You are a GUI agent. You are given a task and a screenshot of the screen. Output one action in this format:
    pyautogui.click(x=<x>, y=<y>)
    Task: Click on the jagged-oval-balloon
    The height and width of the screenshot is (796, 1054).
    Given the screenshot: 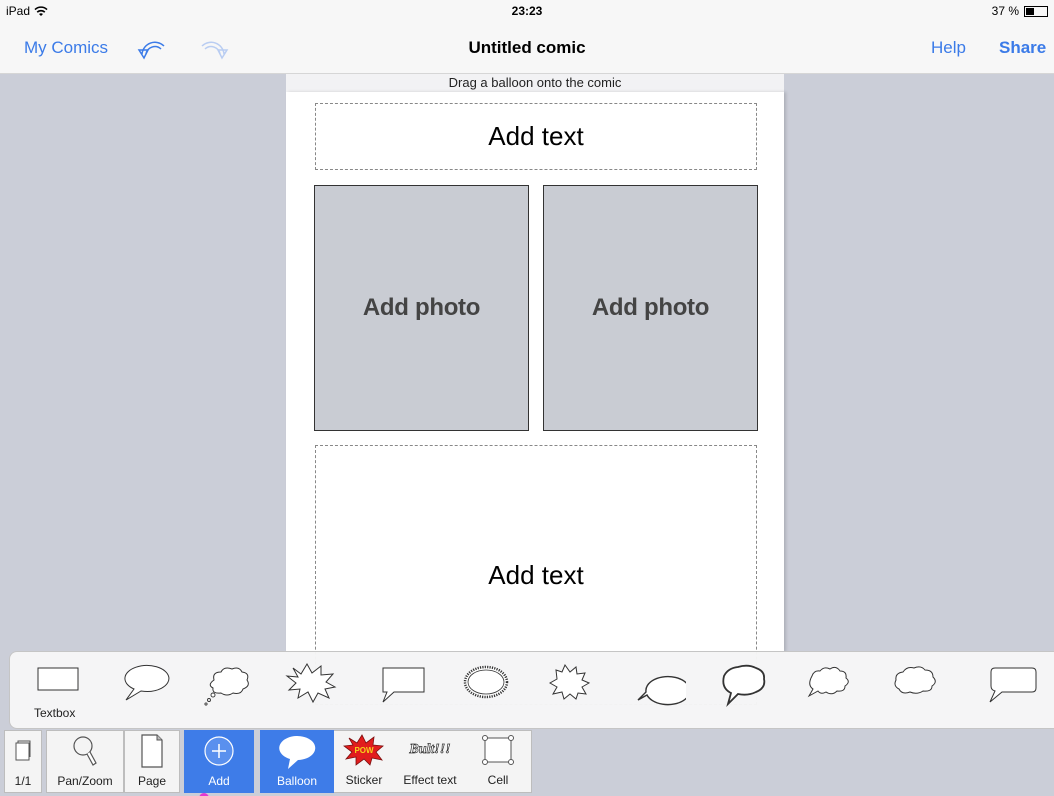 What is the action you would take?
    pyautogui.click(x=483, y=687)
    